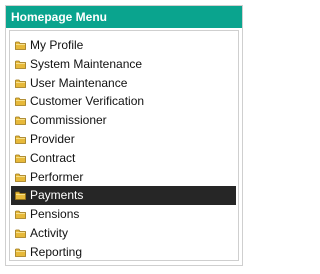 This screenshot has height=274, width=320. What do you see at coordinates (55, 214) in the screenshot?
I see `menu-item-label: Pensions` at bounding box center [55, 214].